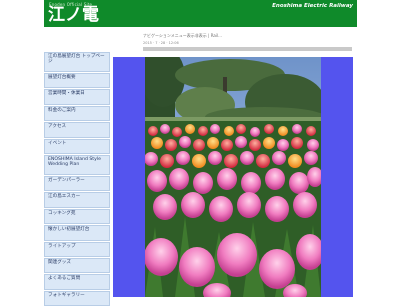  I want to click on sidebar-item-cocking-garden: コッキング苑, so click(77, 216).